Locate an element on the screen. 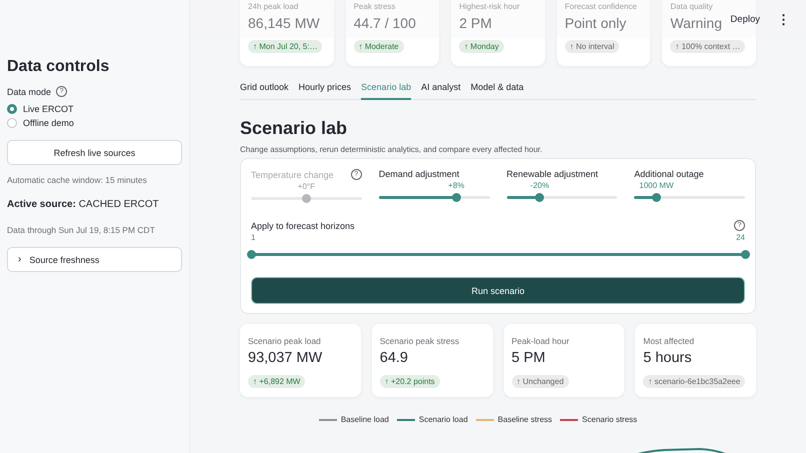 Image resolution: width=806 pixels, height=453 pixels. delta-badge: ↑ Unchanged is located at coordinates (540, 381).